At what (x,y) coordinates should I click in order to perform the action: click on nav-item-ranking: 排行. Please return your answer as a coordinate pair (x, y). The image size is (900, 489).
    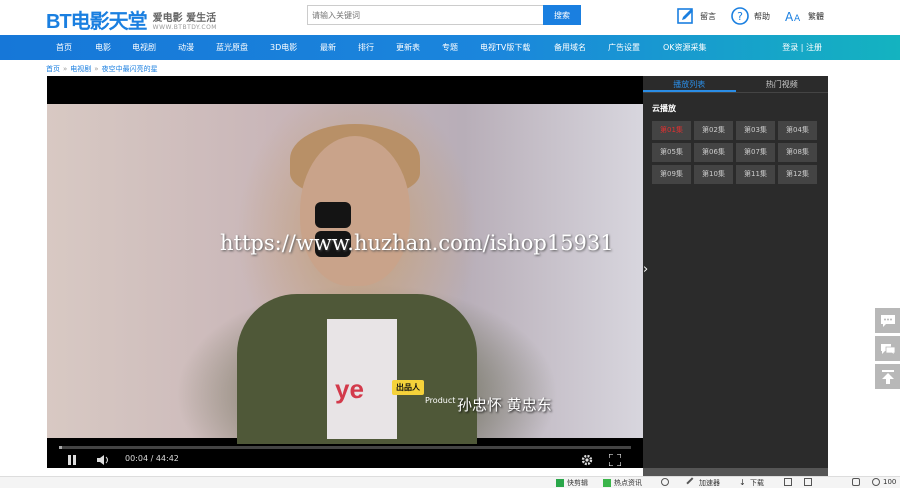
    Looking at the image, I should click on (366, 47).